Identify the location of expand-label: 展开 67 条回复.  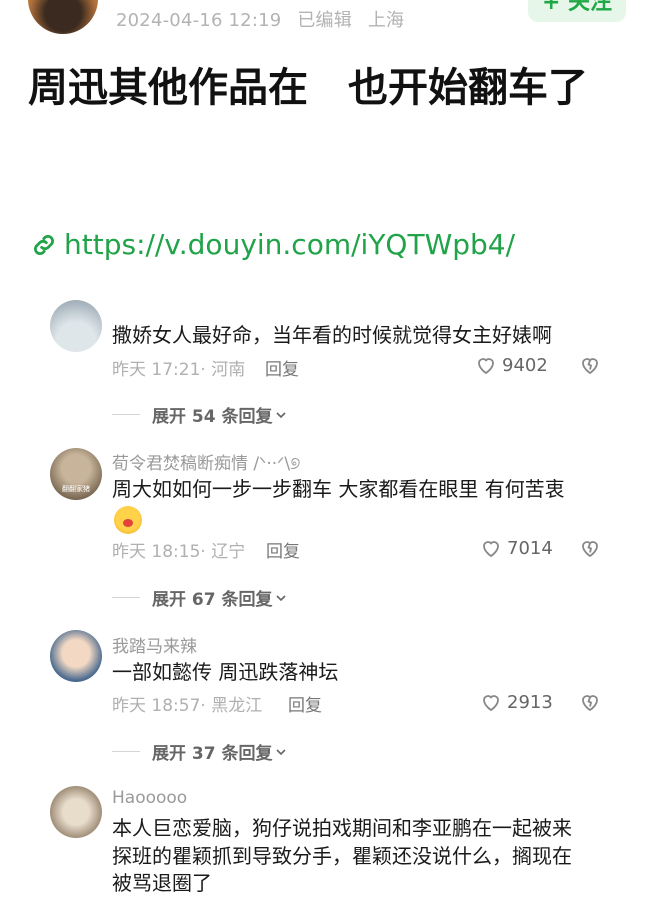
(212, 600).